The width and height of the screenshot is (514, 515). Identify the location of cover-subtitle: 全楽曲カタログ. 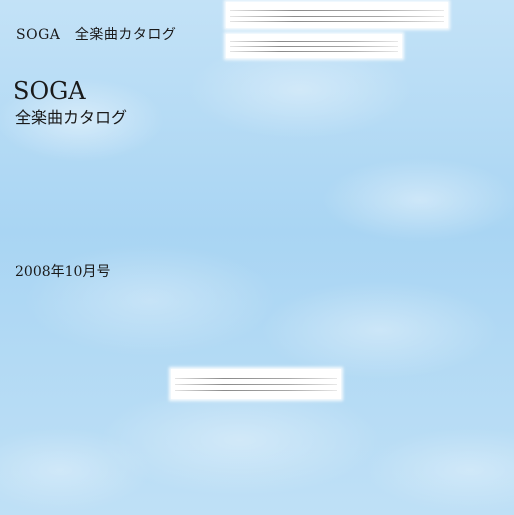
(71, 117).